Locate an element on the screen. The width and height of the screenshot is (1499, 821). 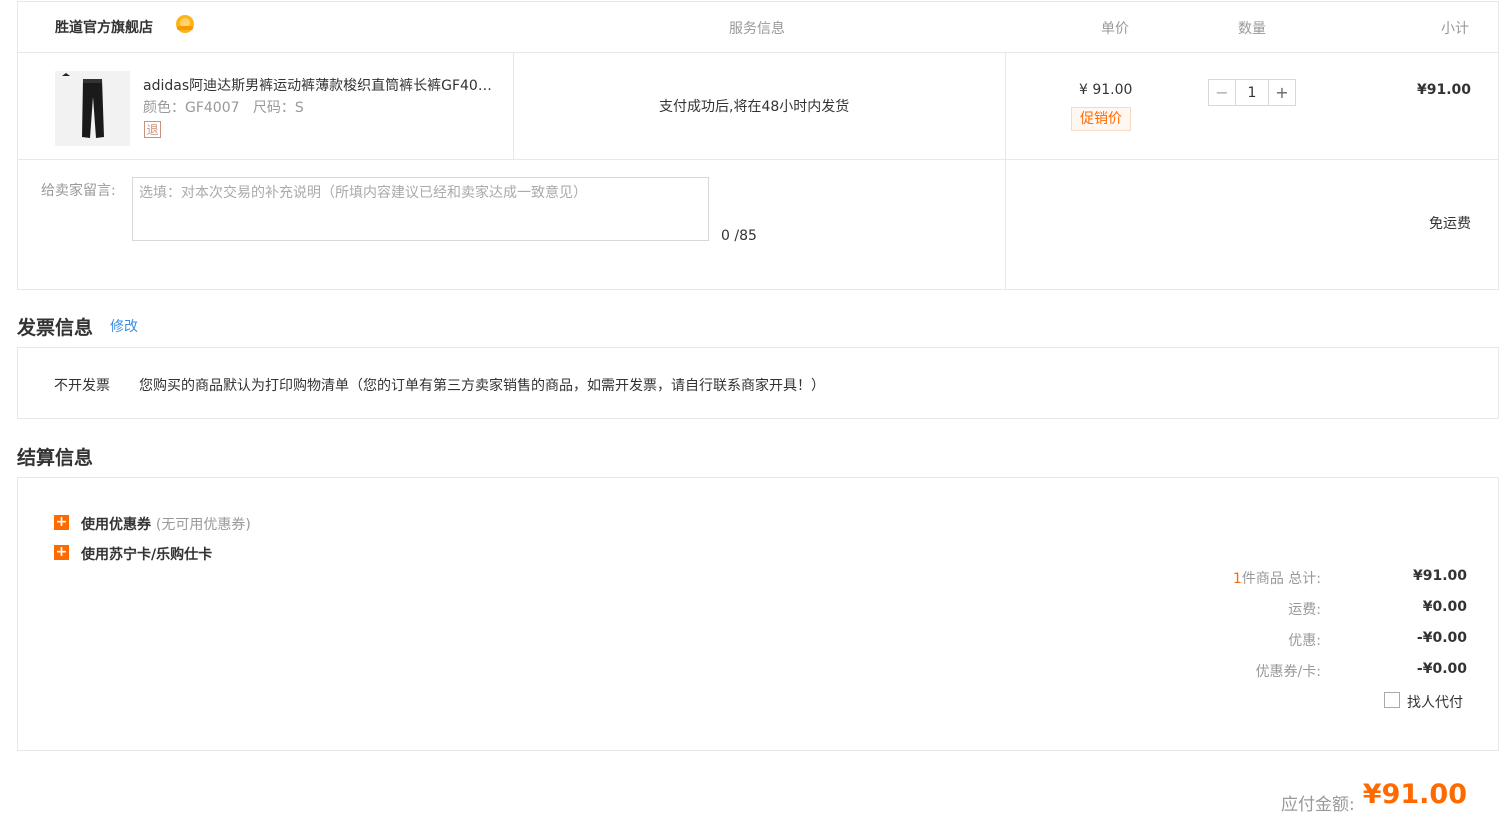
quantity-stepper: − 1 + is located at coordinates (1252, 92).